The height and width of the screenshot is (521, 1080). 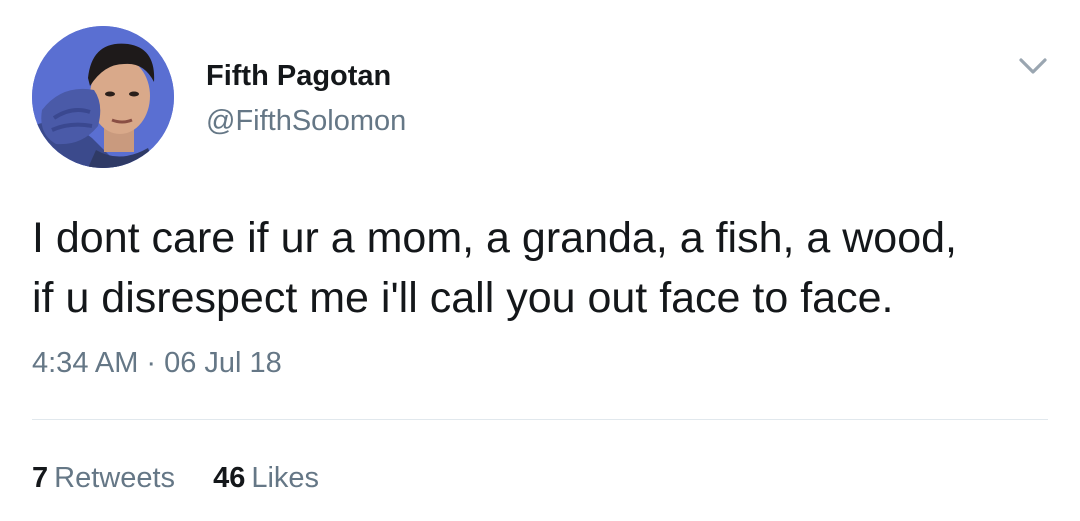 I want to click on likes-stat: 46 Likes, so click(x=266, y=478).